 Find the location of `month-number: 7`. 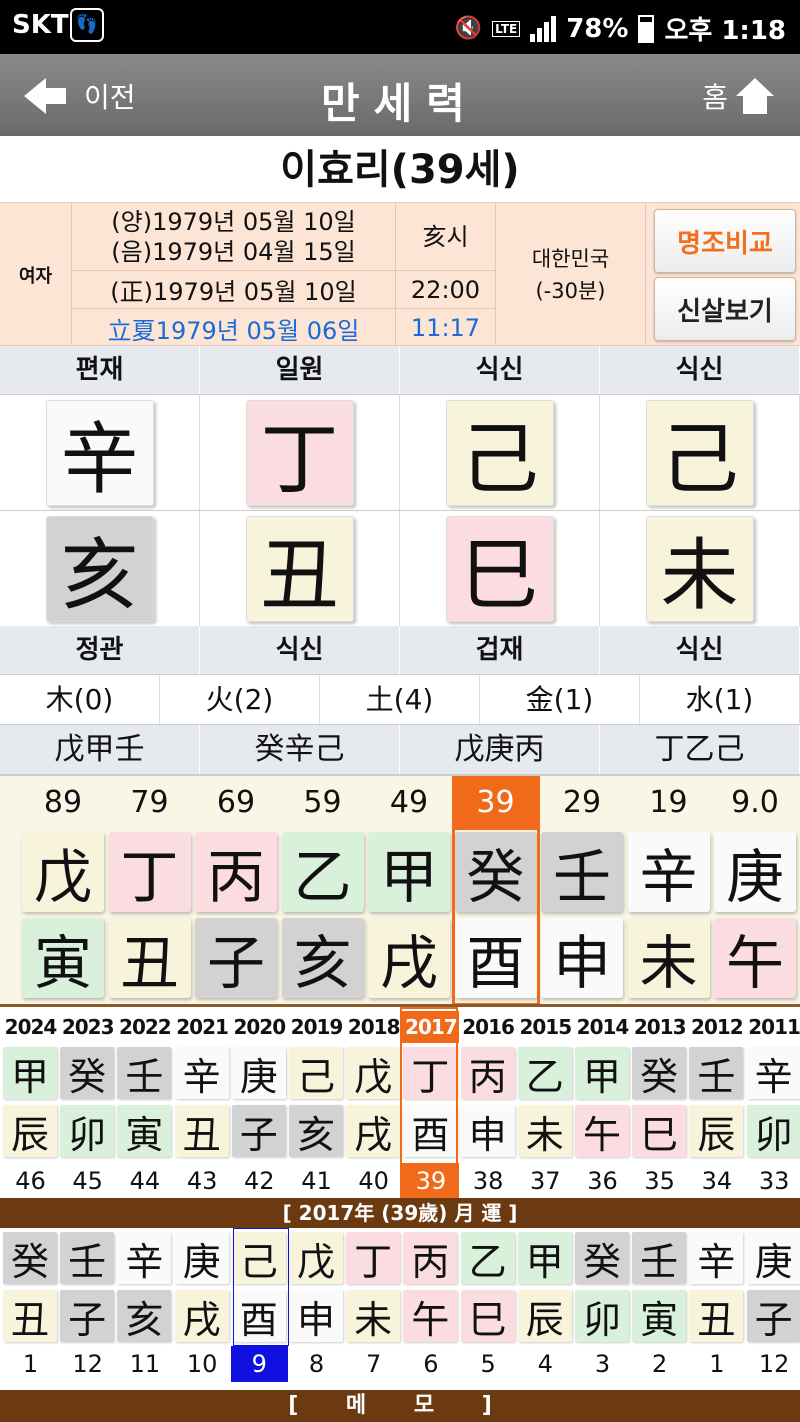

month-number: 7 is located at coordinates (373, 1364).